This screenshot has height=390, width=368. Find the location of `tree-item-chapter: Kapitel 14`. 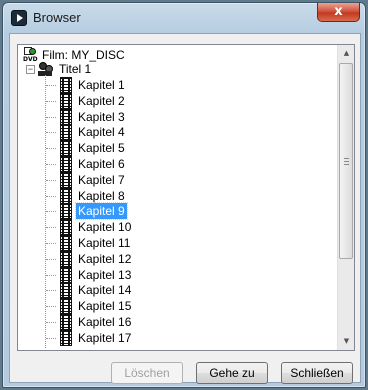

tree-item-chapter: Kapitel 14 is located at coordinates (104, 290).